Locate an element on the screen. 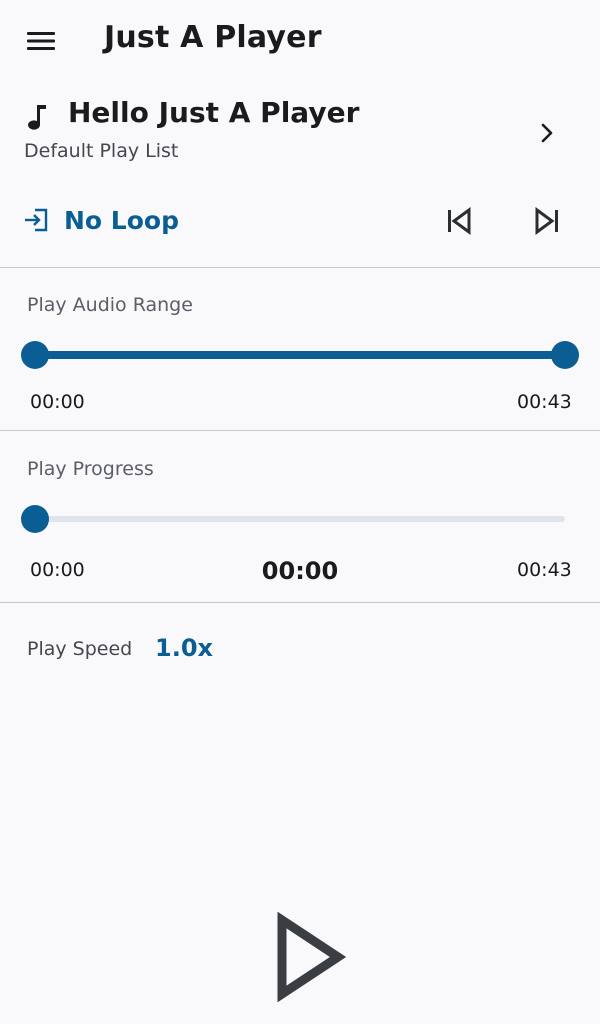 Image resolution: width=600 pixels, height=1024 pixels. progress-thumb is located at coordinates (35, 519).